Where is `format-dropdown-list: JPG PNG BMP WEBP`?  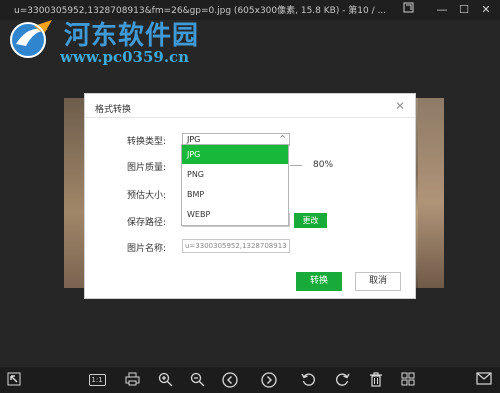 format-dropdown-list: JPG PNG BMP WEBP is located at coordinates (235, 185).